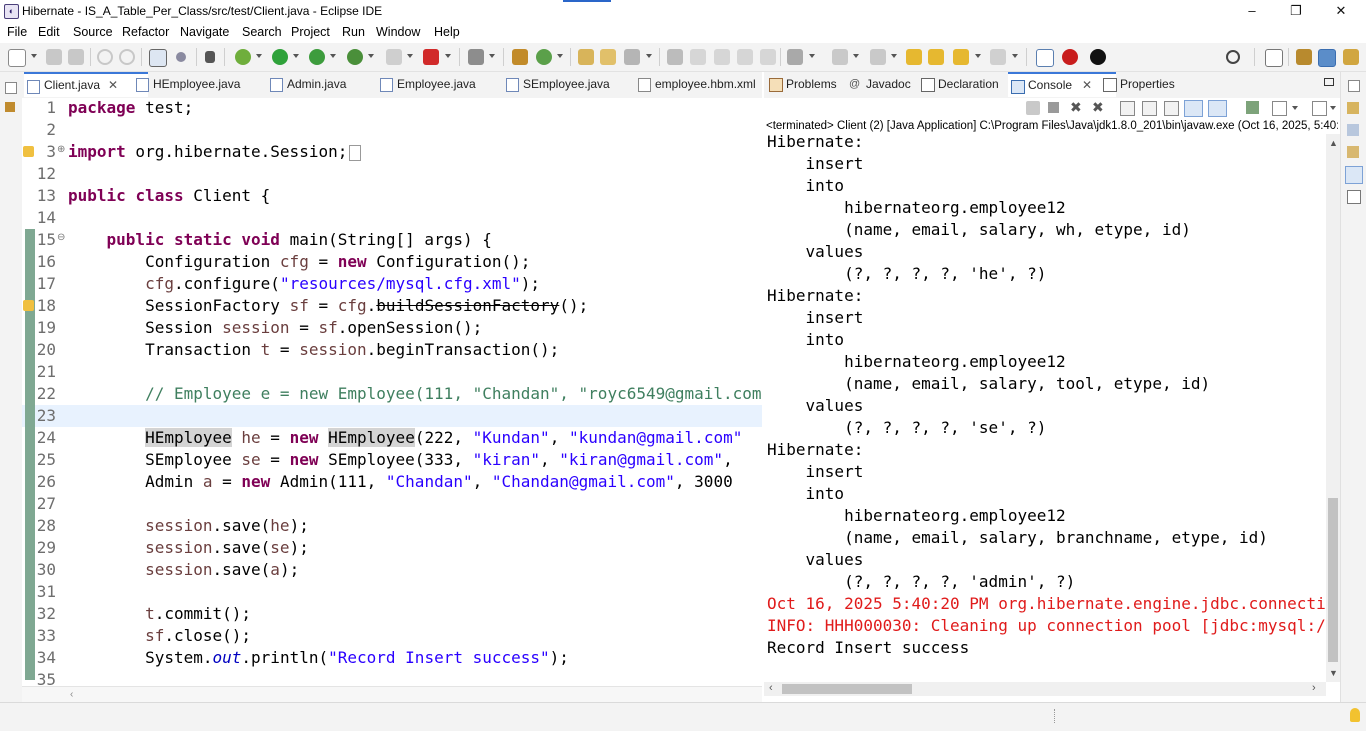 This screenshot has width=1366, height=731. Describe the element at coordinates (431, 57) in the screenshot. I see `stop-server-icon` at that location.